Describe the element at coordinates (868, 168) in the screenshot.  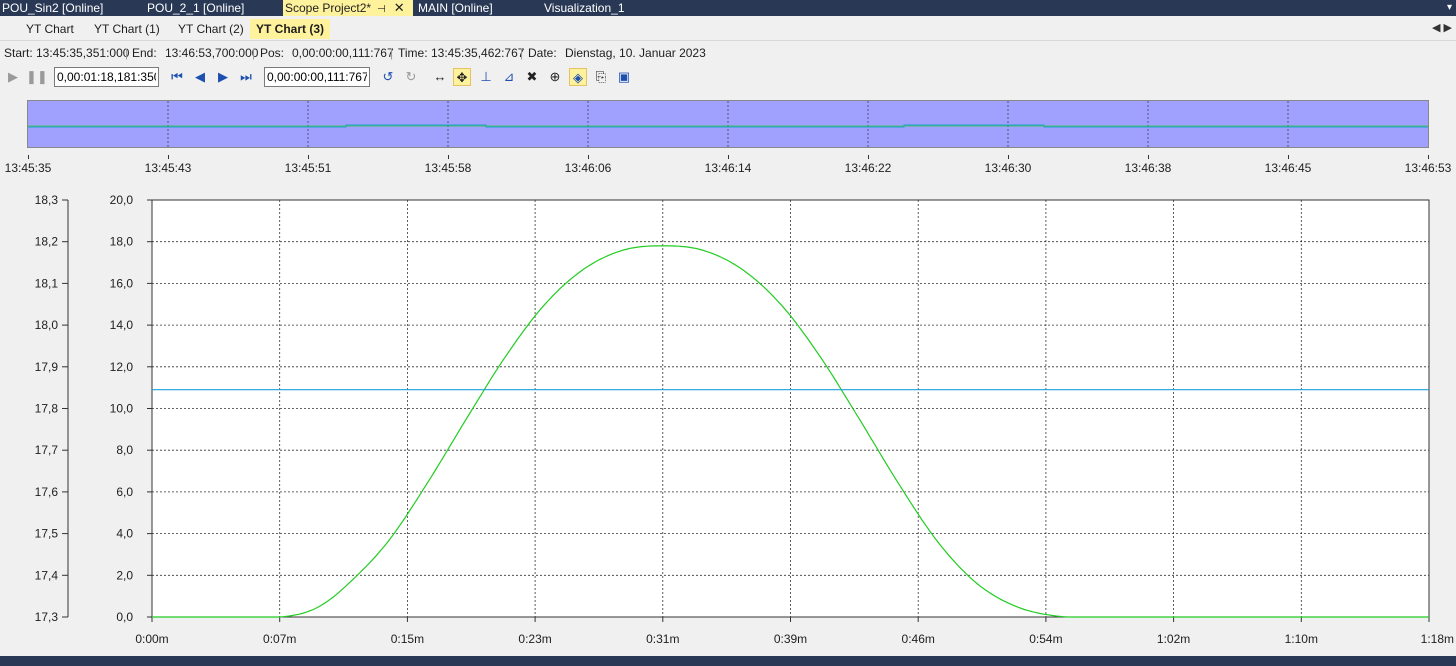
I see `overview-tick-label: 13:46:22` at that location.